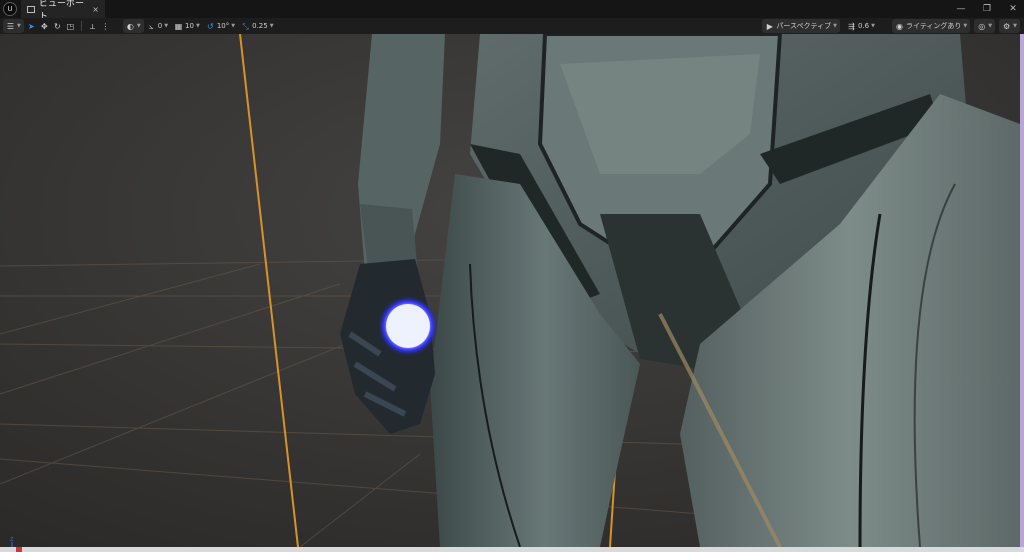  What do you see at coordinates (245, 26) in the screenshot?
I see `scale-snap-icon: ⤡` at bounding box center [245, 26].